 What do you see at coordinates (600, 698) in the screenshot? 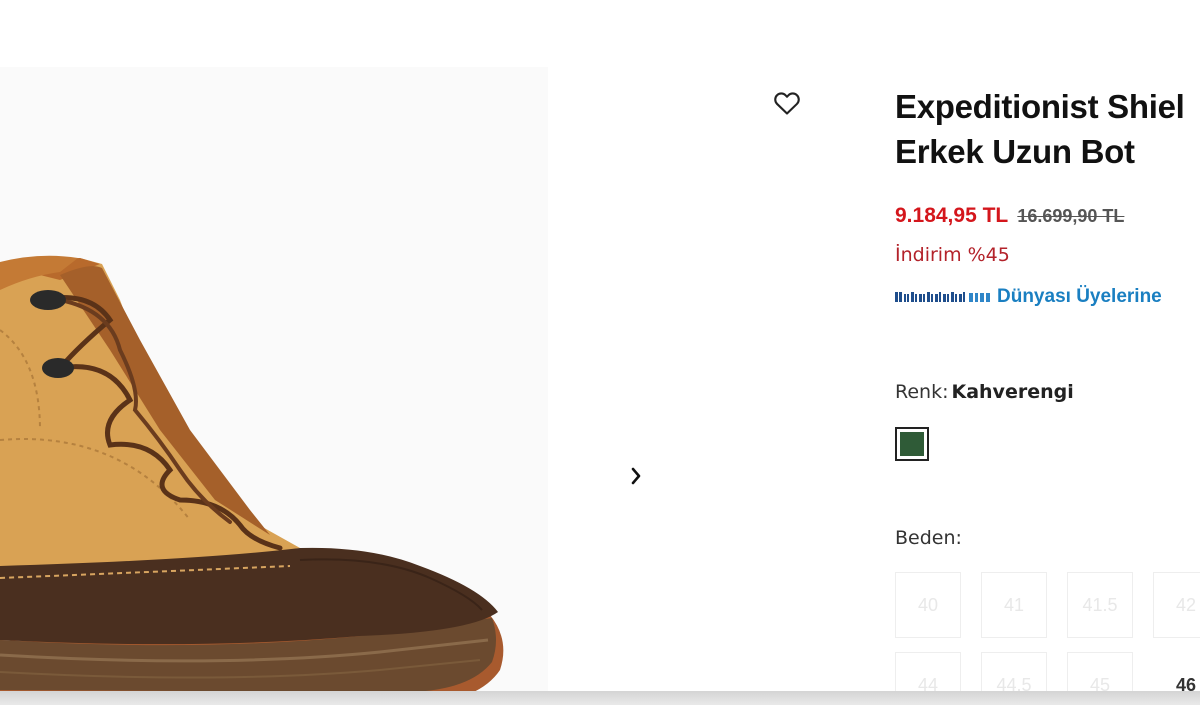
I see `horizontal-scrollbar` at bounding box center [600, 698].